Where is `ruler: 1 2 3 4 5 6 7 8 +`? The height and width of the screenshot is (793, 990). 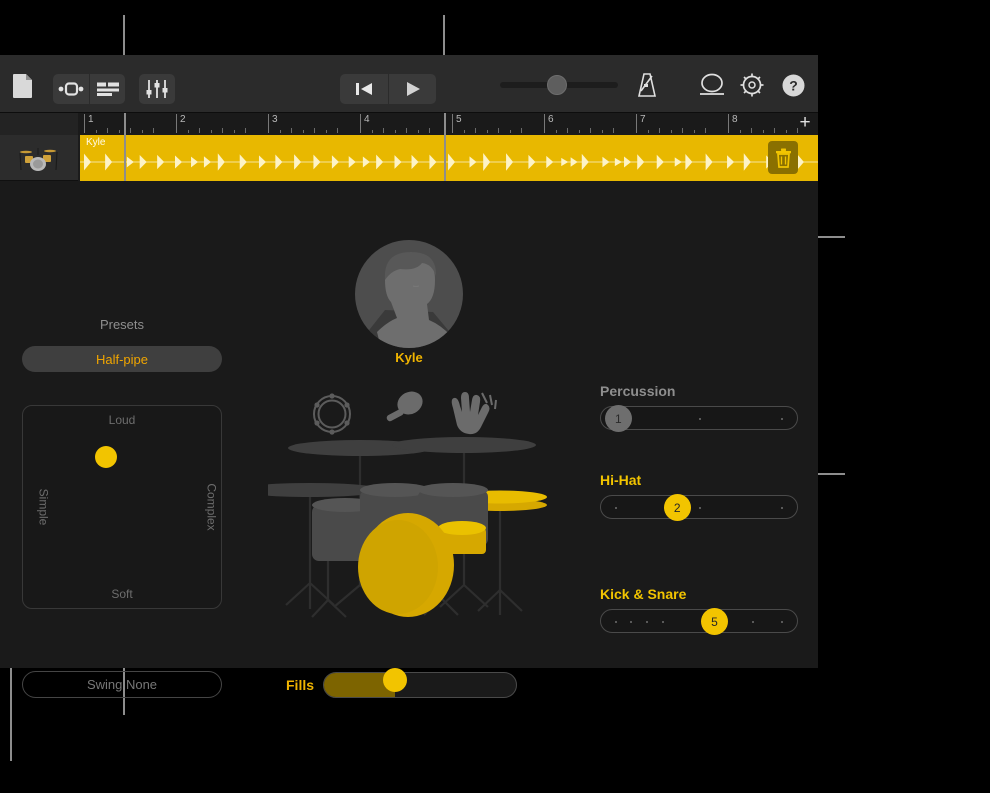
ruler: 1 2 3 4 5 6 7 8 + is located at coordinates (409, 124).